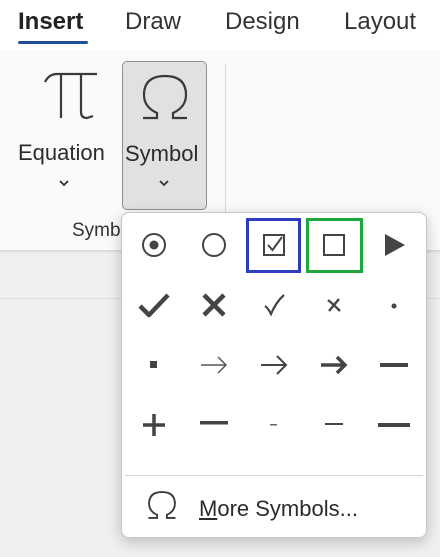 The width and height of the screenshot is (440, 557). What do you see at coordinates (153, 22) in the screenshot?
I see `tab-draw: Draw` at bounding box center [153, 22].